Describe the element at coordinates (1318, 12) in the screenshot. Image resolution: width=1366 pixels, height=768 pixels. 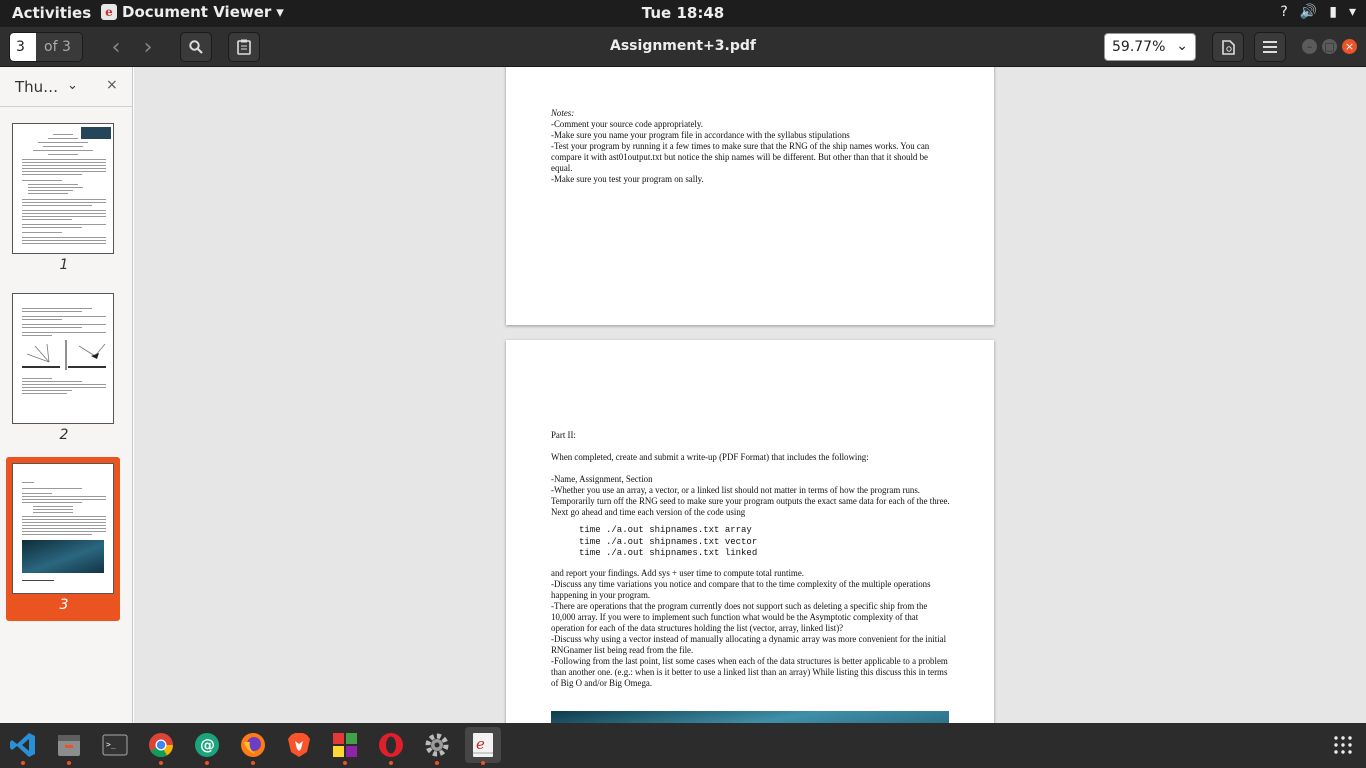
I see `system-tray: ? 🔊 ▮ ▾` at that location.